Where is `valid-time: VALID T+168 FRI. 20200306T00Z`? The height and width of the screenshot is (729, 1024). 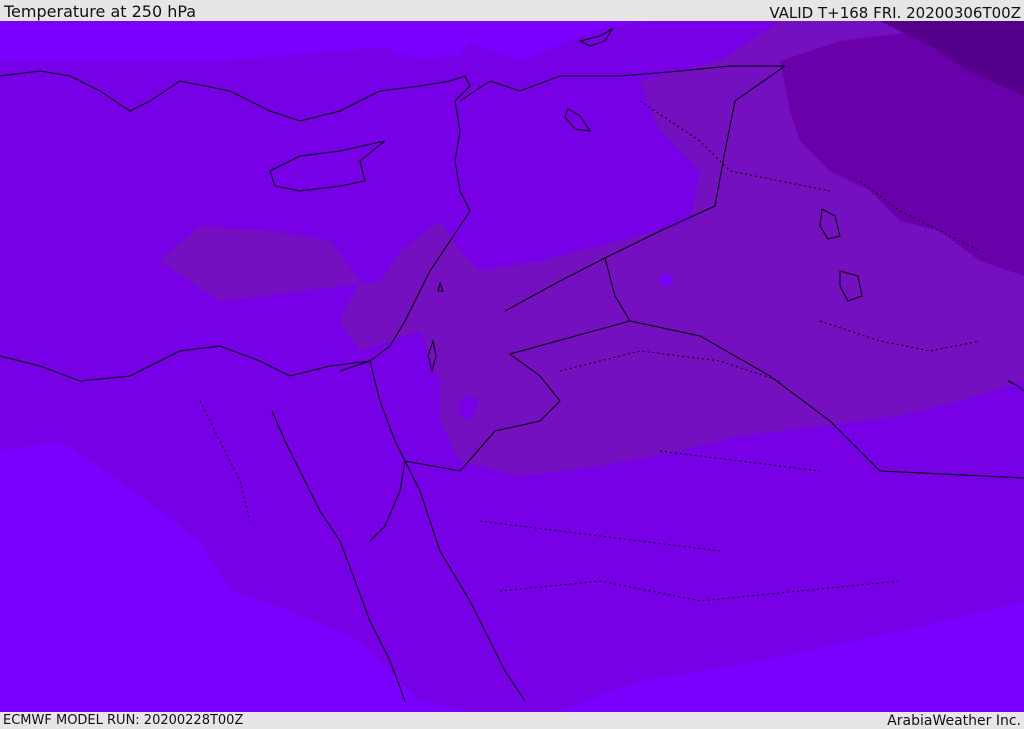 valid-time: VALID T+168 FRI. 20200306T00Z is located at coordinates (895, 13).